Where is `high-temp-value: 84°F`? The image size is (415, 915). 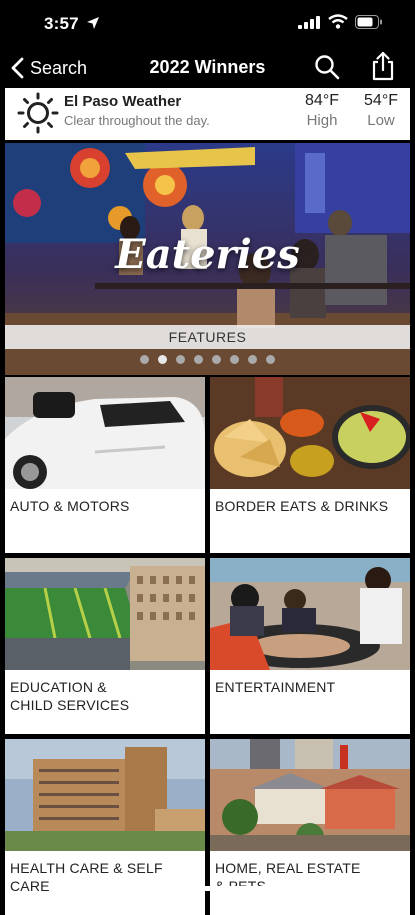 high-temp-value: 84°F is located at coordinates (322, 100).